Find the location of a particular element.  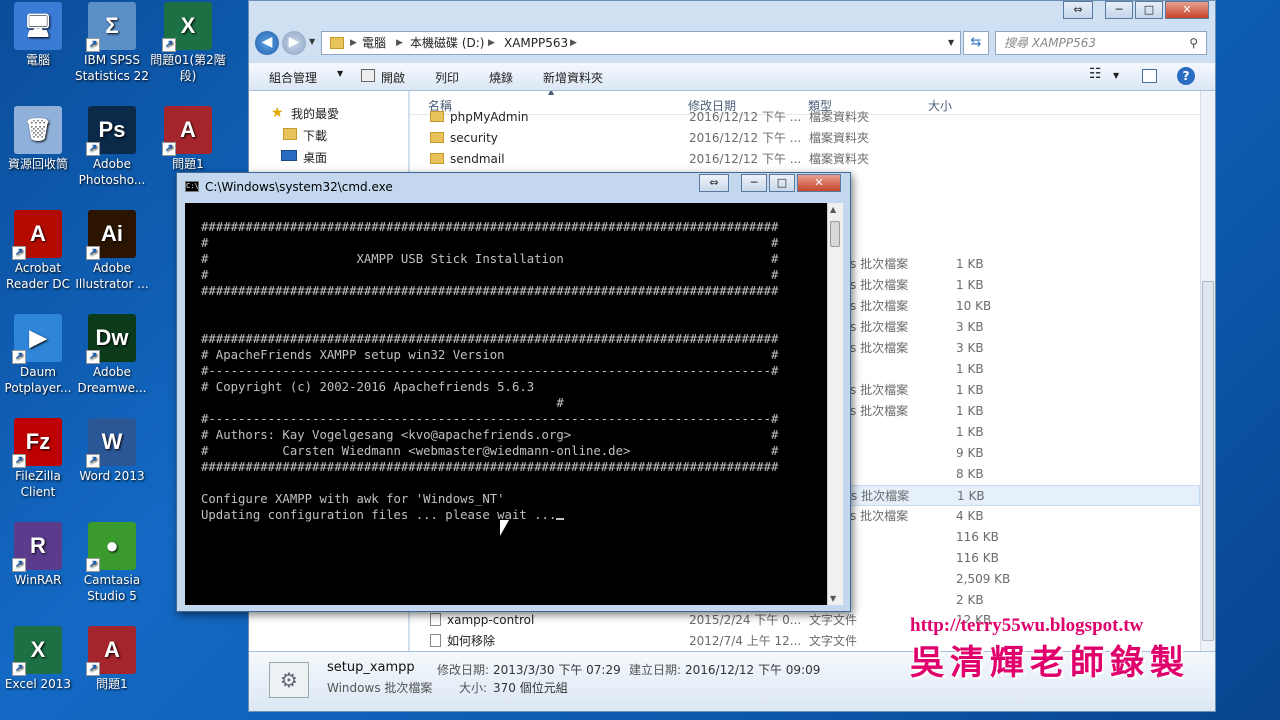

file-list-scrollbar is located at coordinates (1207, 371).